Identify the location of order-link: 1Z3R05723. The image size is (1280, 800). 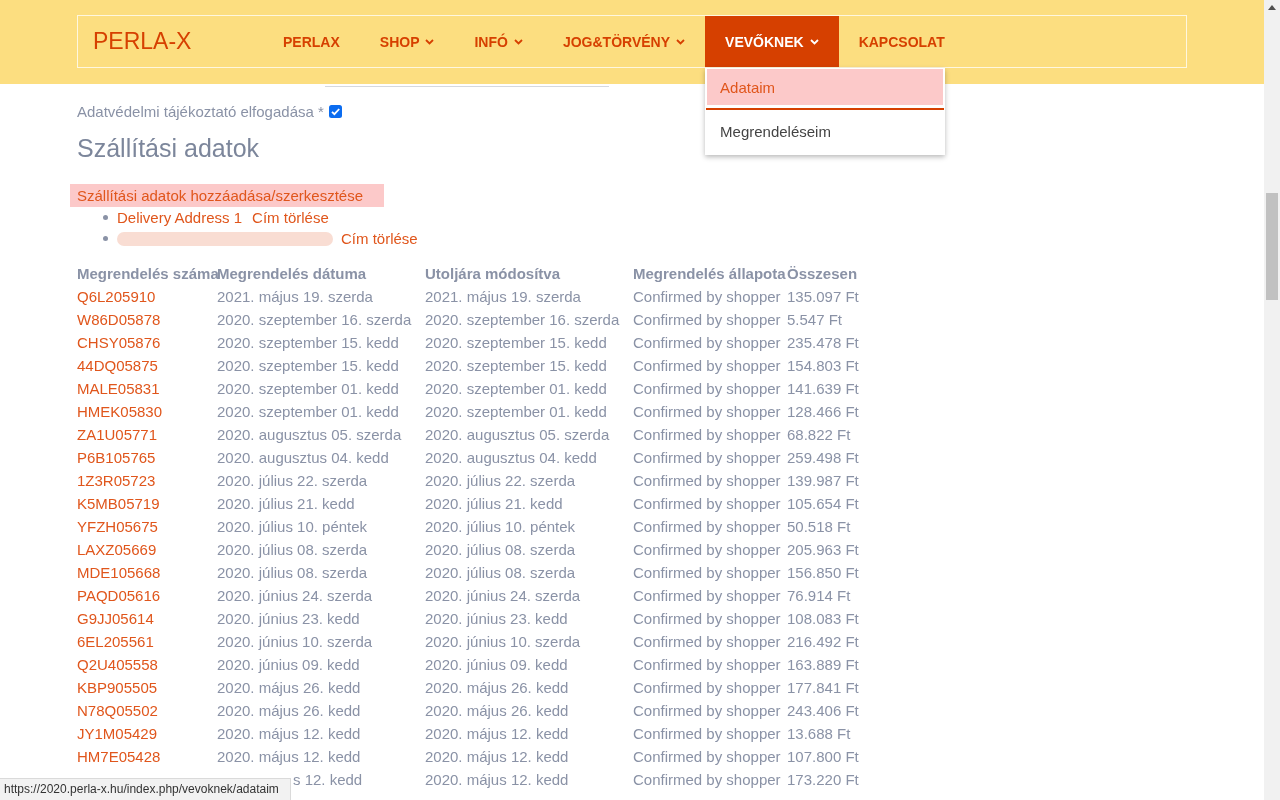
(116, 480).